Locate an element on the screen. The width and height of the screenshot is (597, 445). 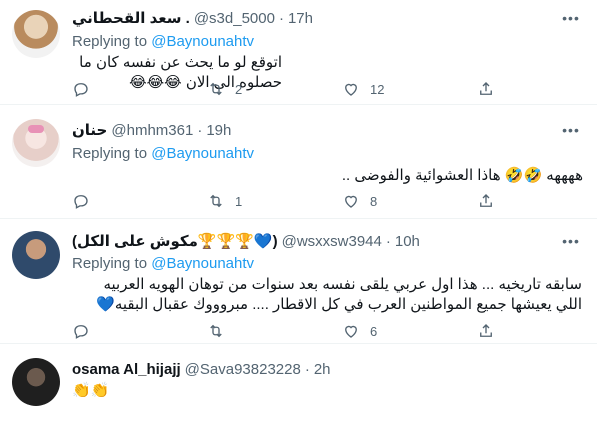
retweet-button is located at coordinates (274, 331).